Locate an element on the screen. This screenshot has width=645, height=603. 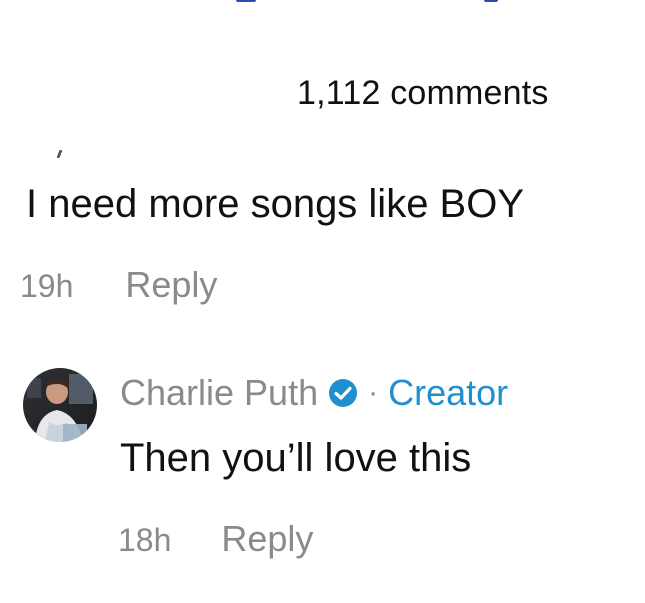
comment-count: 1,112 comments is located at coordinates (423, 93).